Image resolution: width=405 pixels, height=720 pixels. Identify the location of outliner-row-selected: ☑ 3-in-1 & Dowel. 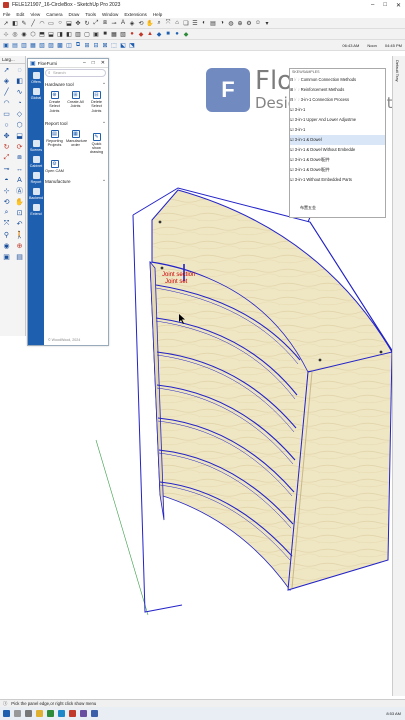
(337, 140).